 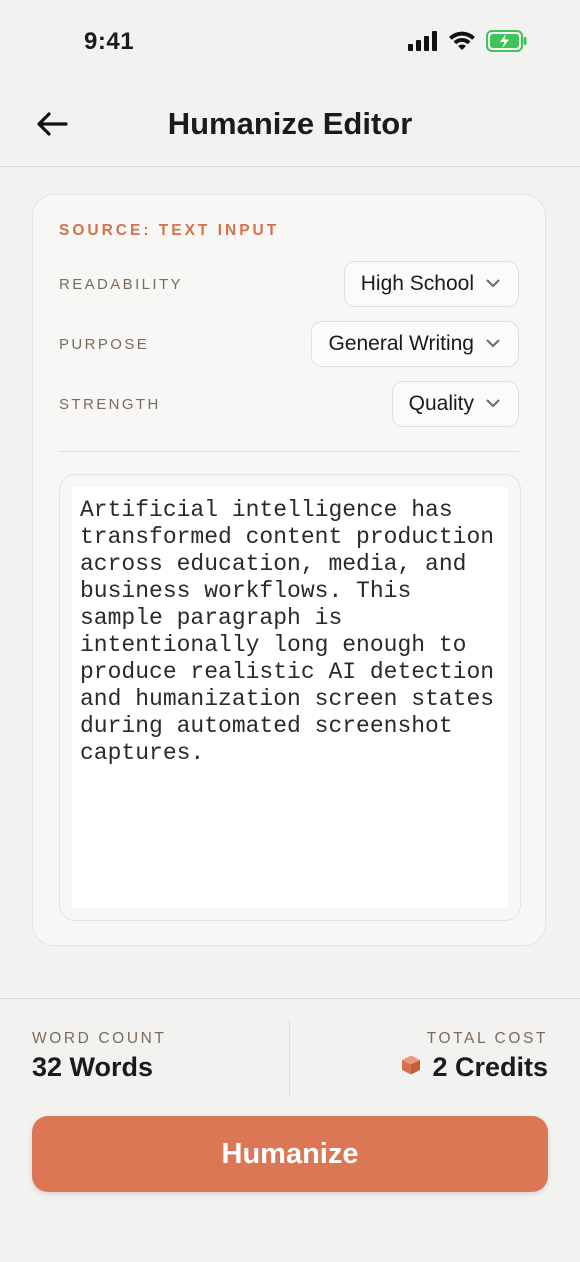 What do you see at coordinates (289, 345) in the screenshot?
I see `purpose-row: PURPOSE General Writing` at bounding box center [289, 345].